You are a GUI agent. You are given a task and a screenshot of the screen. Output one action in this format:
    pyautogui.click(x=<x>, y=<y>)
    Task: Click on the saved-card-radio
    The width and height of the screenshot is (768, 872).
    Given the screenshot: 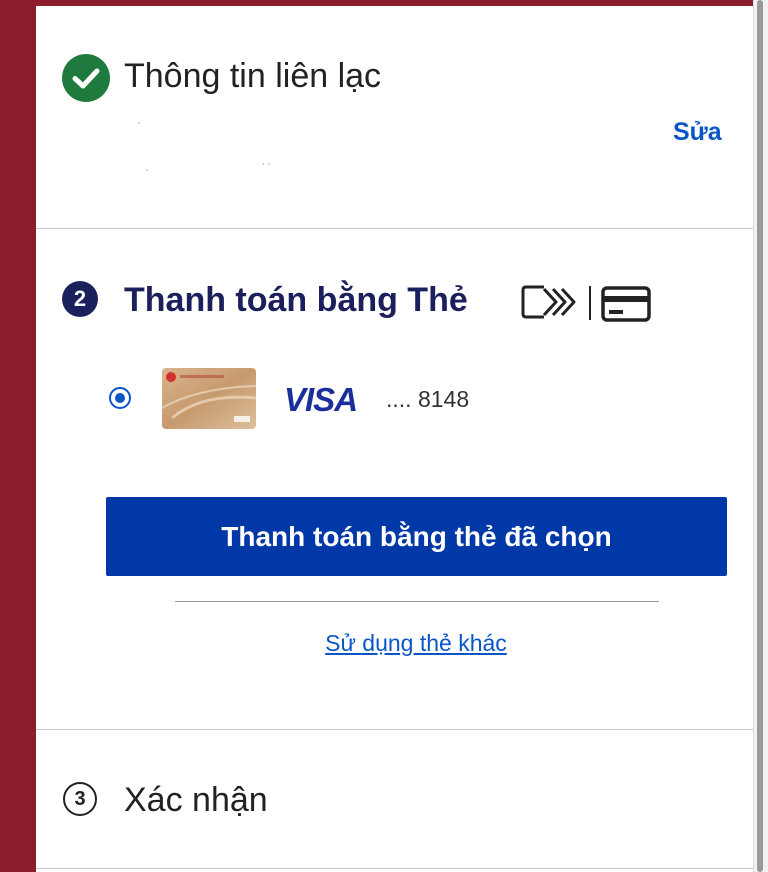 What is the action you would take?
    pyautogui.click(x=120, y=398)
    